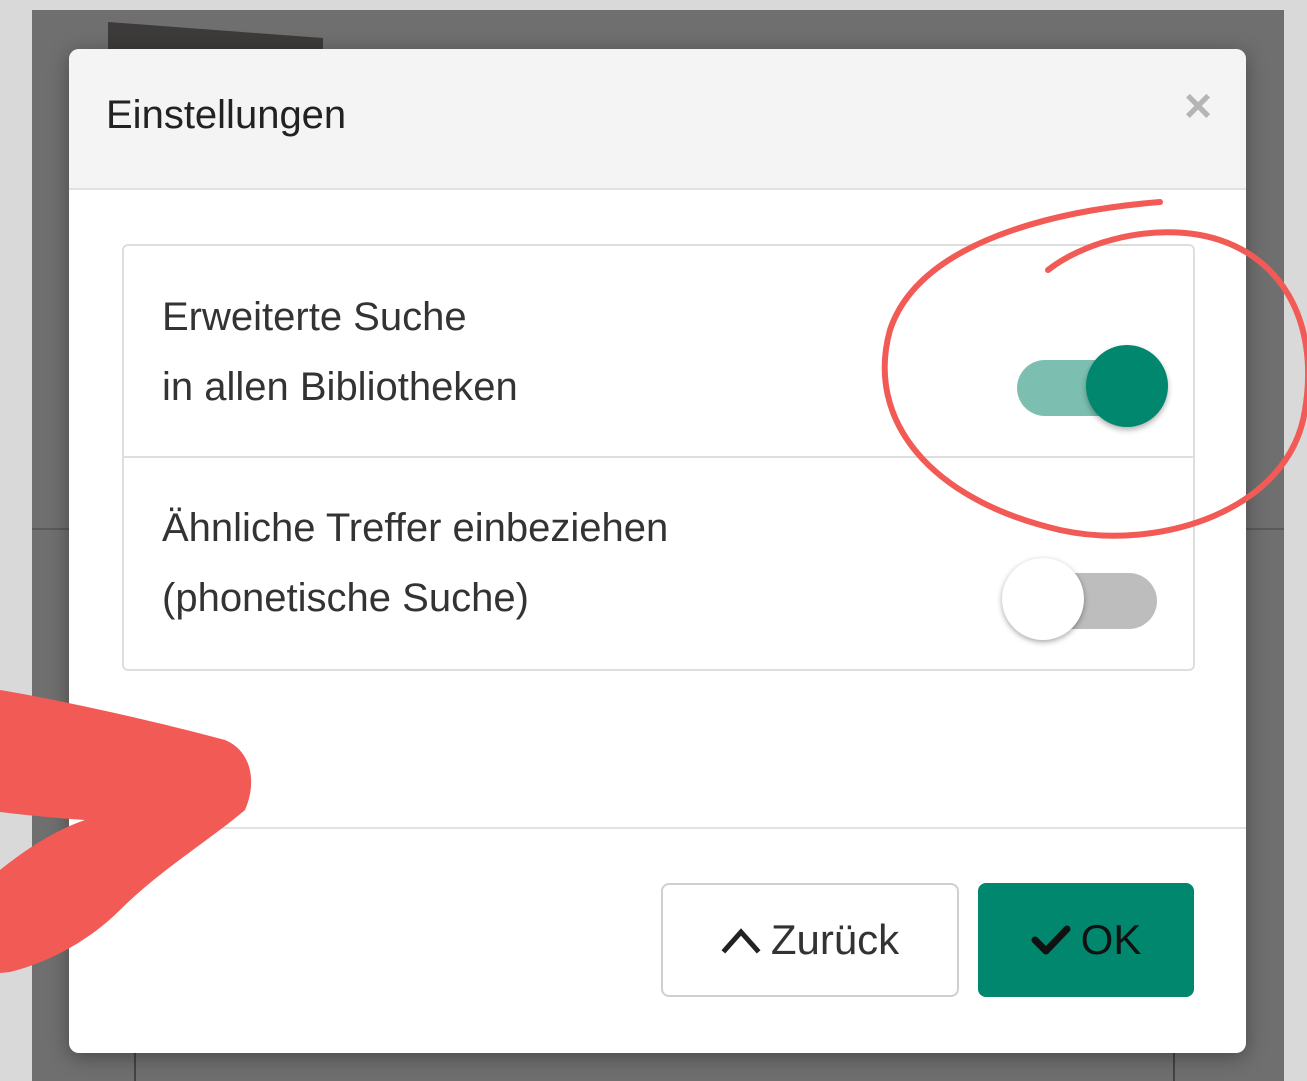  Describe the element at coordinates (1051, 940) in the screenshot. I see `checkmark-icon` at that location.